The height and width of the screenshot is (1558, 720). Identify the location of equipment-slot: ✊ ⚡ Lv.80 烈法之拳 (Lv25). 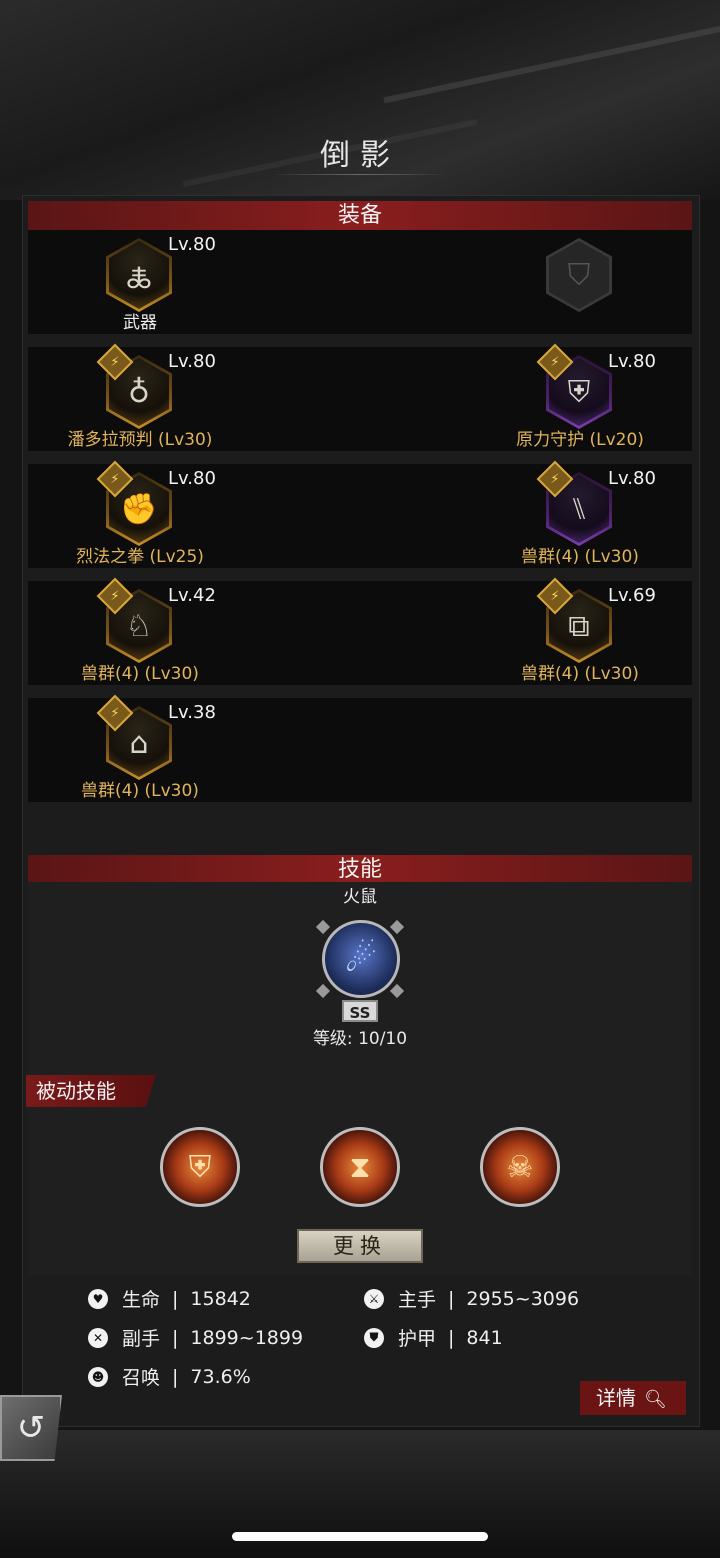
(140, 514).